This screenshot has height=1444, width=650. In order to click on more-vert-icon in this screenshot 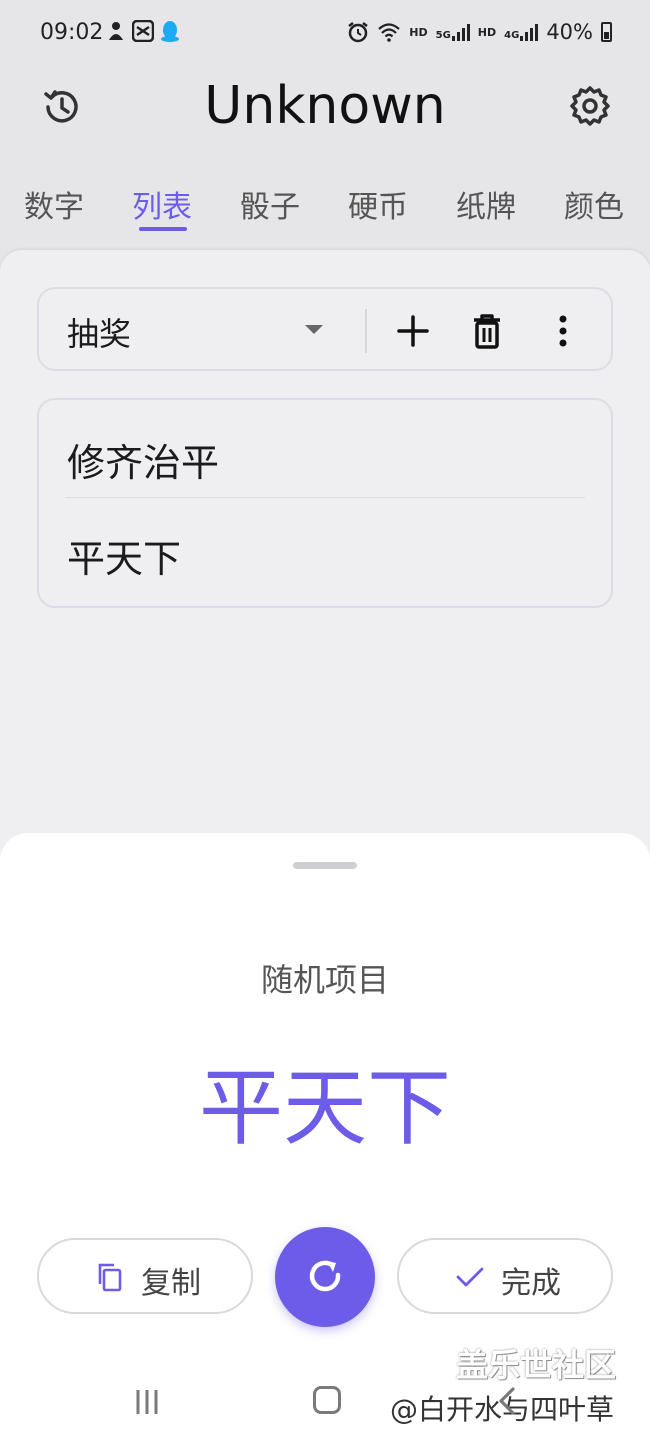, I will do `click(563, 331)`.